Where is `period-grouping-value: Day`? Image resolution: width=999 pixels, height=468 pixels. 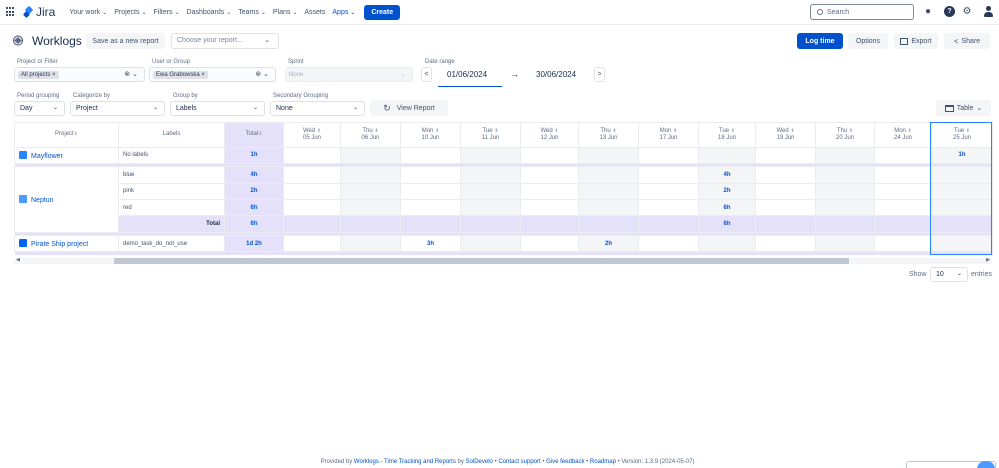
period-grouping-value: Day is located at coordinates (26, 108).